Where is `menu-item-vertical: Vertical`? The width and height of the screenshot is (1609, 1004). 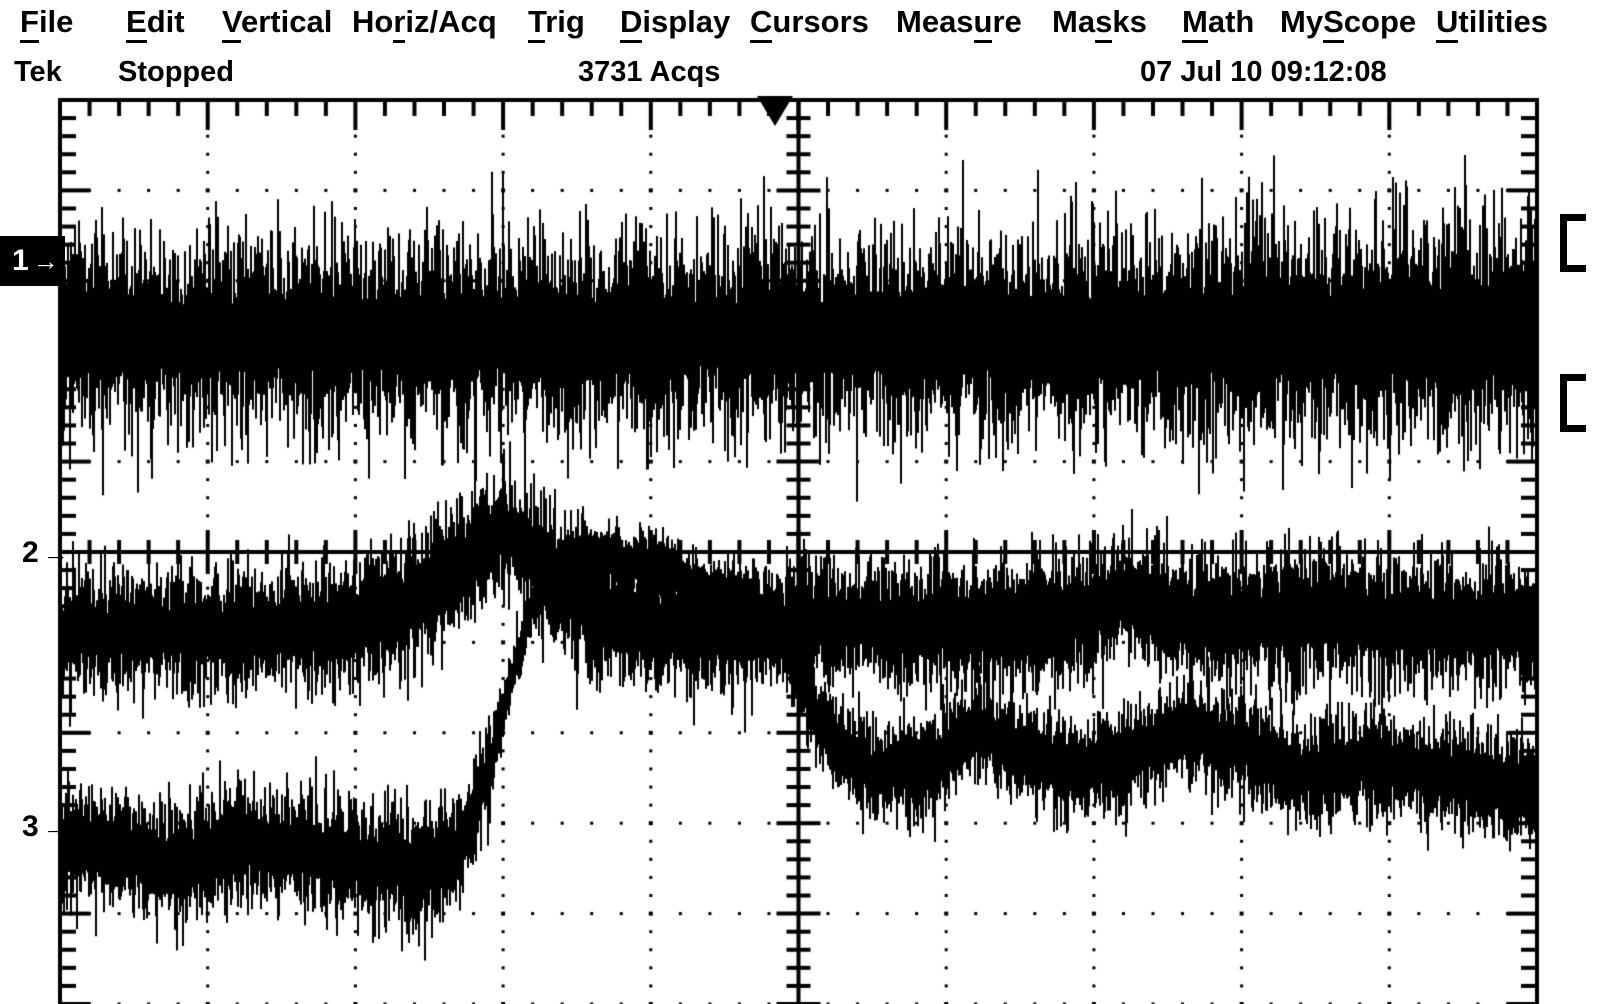
menu-item-vertical: Vertical is located at coordinates (277, 23).